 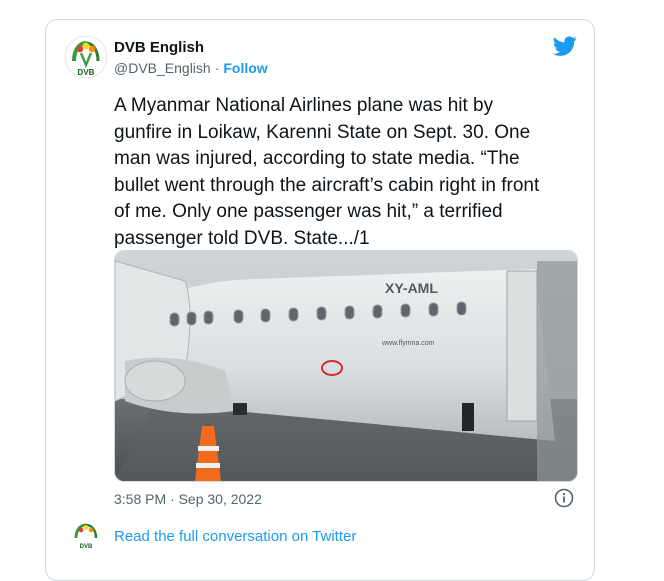 What do you see at coordinates (565, 46) in the screenshot?
I see `twitter-bird-icon` at bounding box center [565, 46].